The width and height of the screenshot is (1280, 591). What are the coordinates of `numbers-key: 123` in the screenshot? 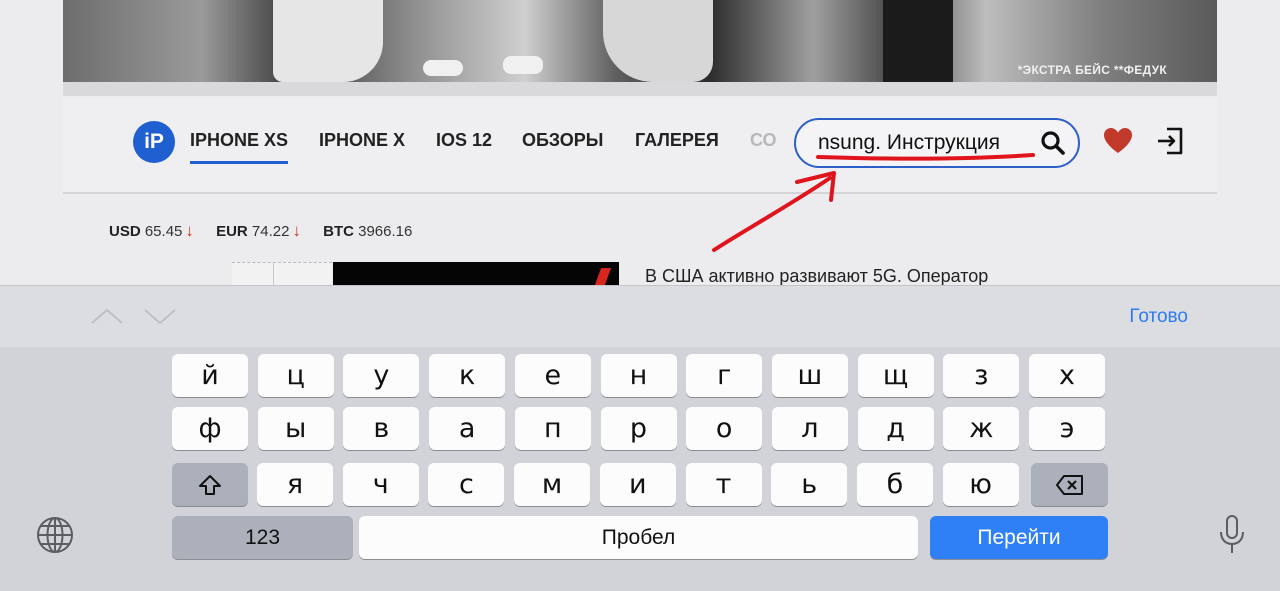 It's located at (262, 537).